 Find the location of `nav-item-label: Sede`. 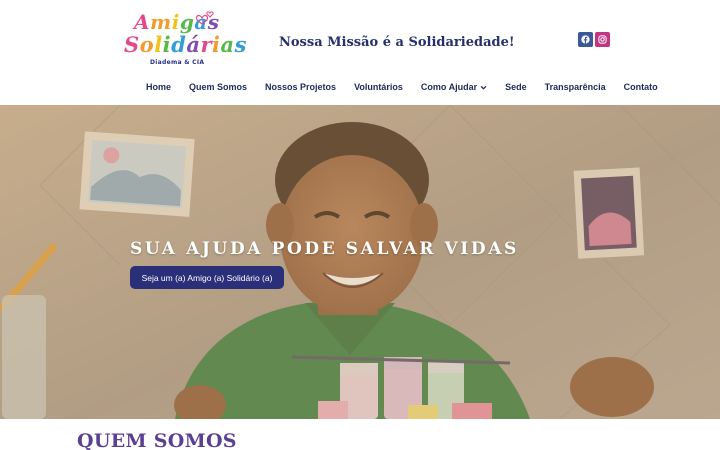

nav-item-label: Sede is located at coordinates (516, 87).